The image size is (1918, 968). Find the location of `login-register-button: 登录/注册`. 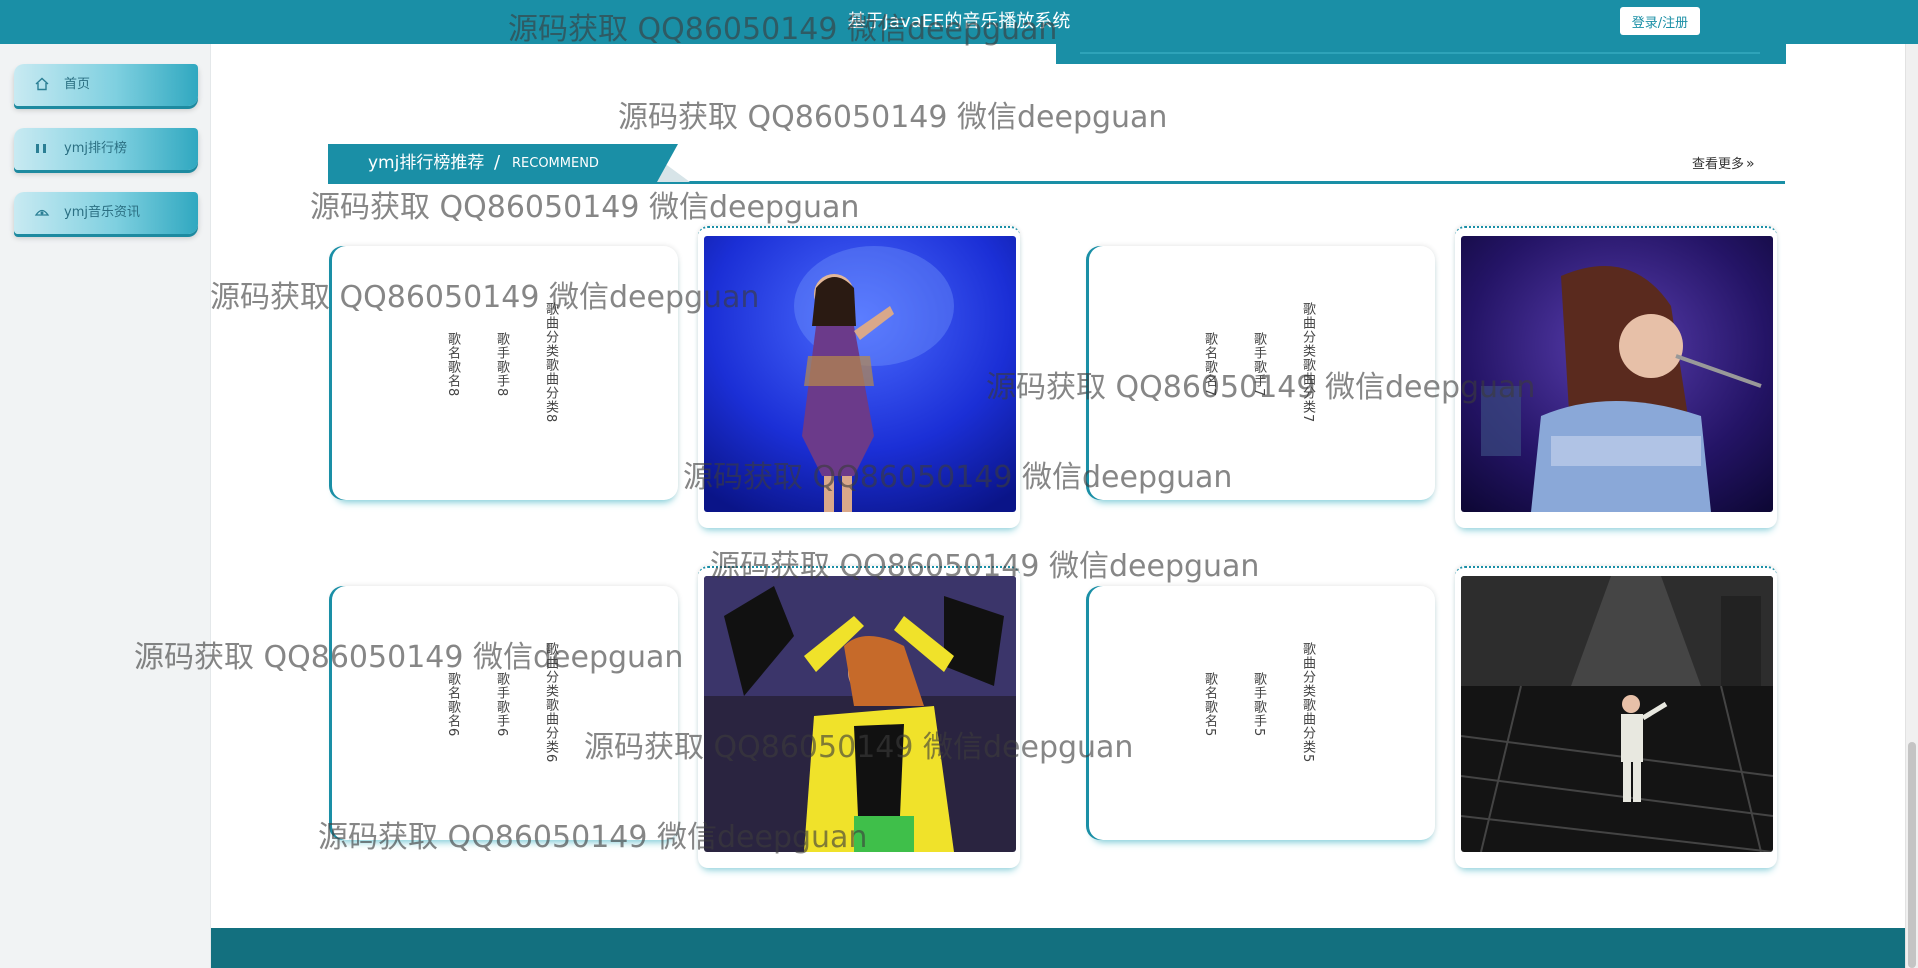

login-register-button: 登录/注册 is located at coordinates (1660, 21).